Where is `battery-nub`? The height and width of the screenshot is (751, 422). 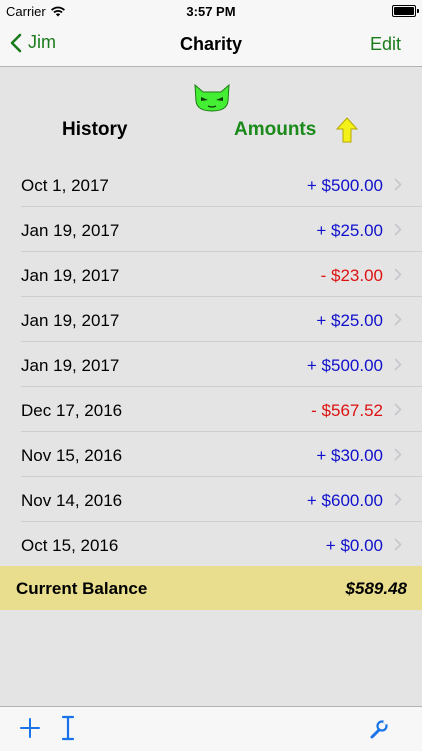 battery-nub is located at coordinates (418, 11).